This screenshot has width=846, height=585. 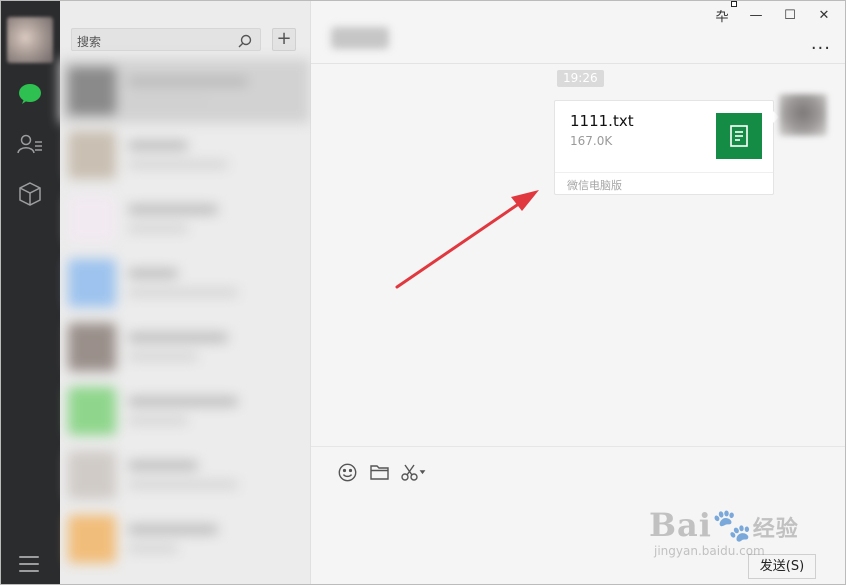 I want to click on contacts-icon, so click(x=30, y=144).